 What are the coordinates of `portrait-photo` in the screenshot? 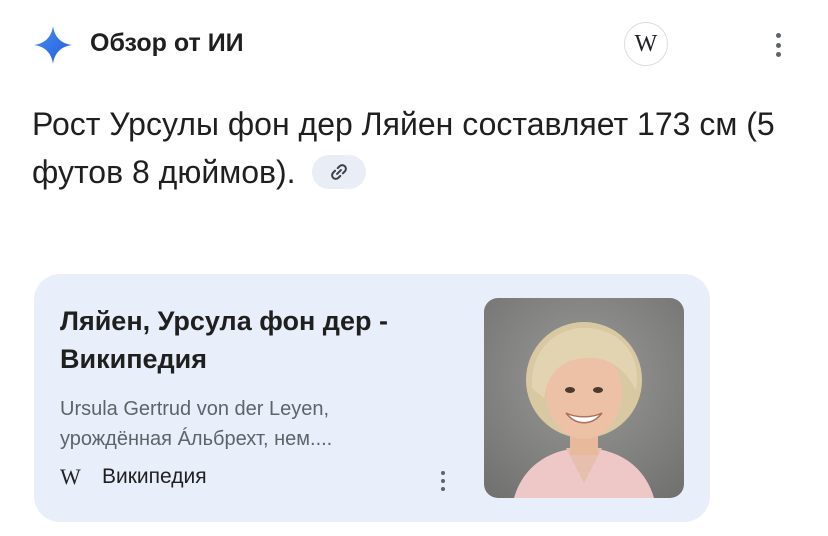 It's located at (584, 398).